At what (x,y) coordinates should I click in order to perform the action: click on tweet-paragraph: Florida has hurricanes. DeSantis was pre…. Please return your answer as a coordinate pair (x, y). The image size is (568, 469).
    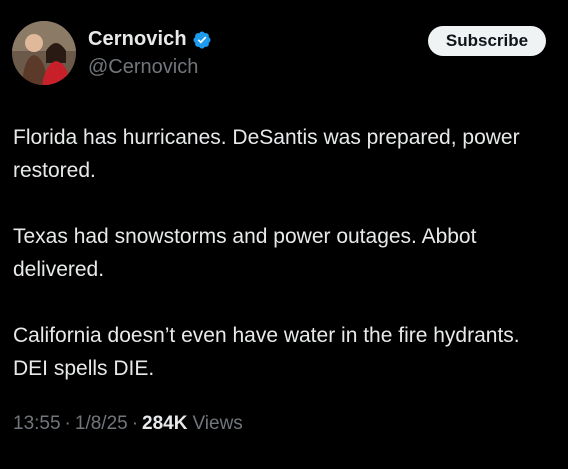
    Looking at the image, I should click on (266, 154).